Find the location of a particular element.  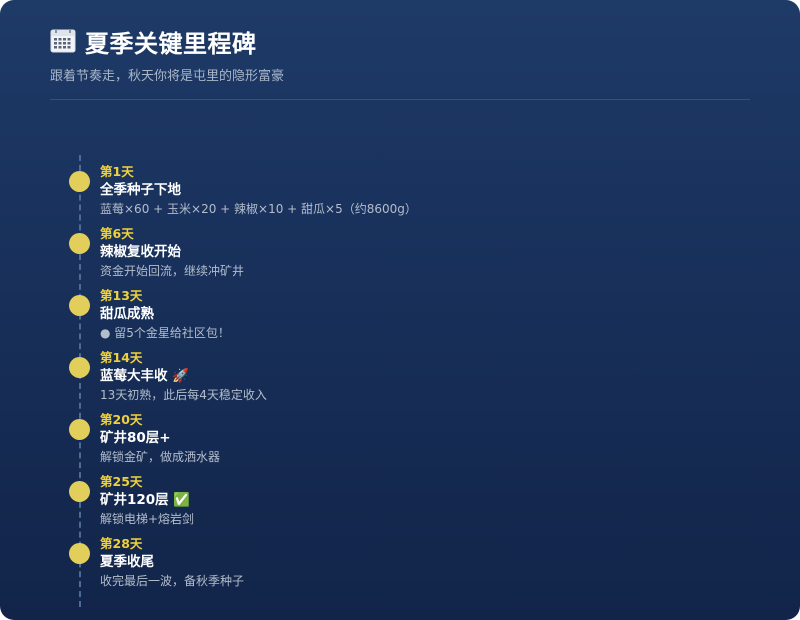

milestone-text: 第6天 辣椒复收开始 资金开始回流，继续冲矿井 is located at coordinates (430, 253).